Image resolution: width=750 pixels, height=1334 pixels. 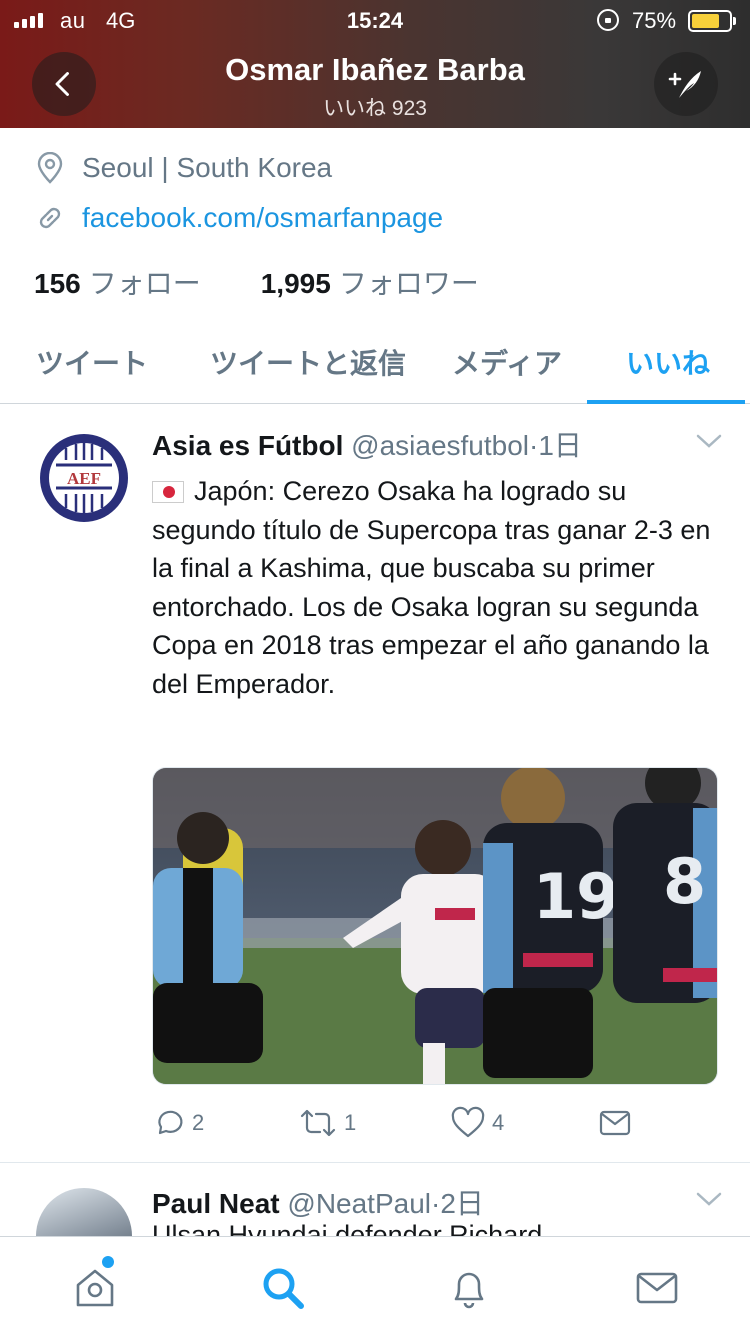 What do you see at coordinates (350, 1122) in the screenshot?
I see `retweet-count: 1` at bounding box center [350, 1122].